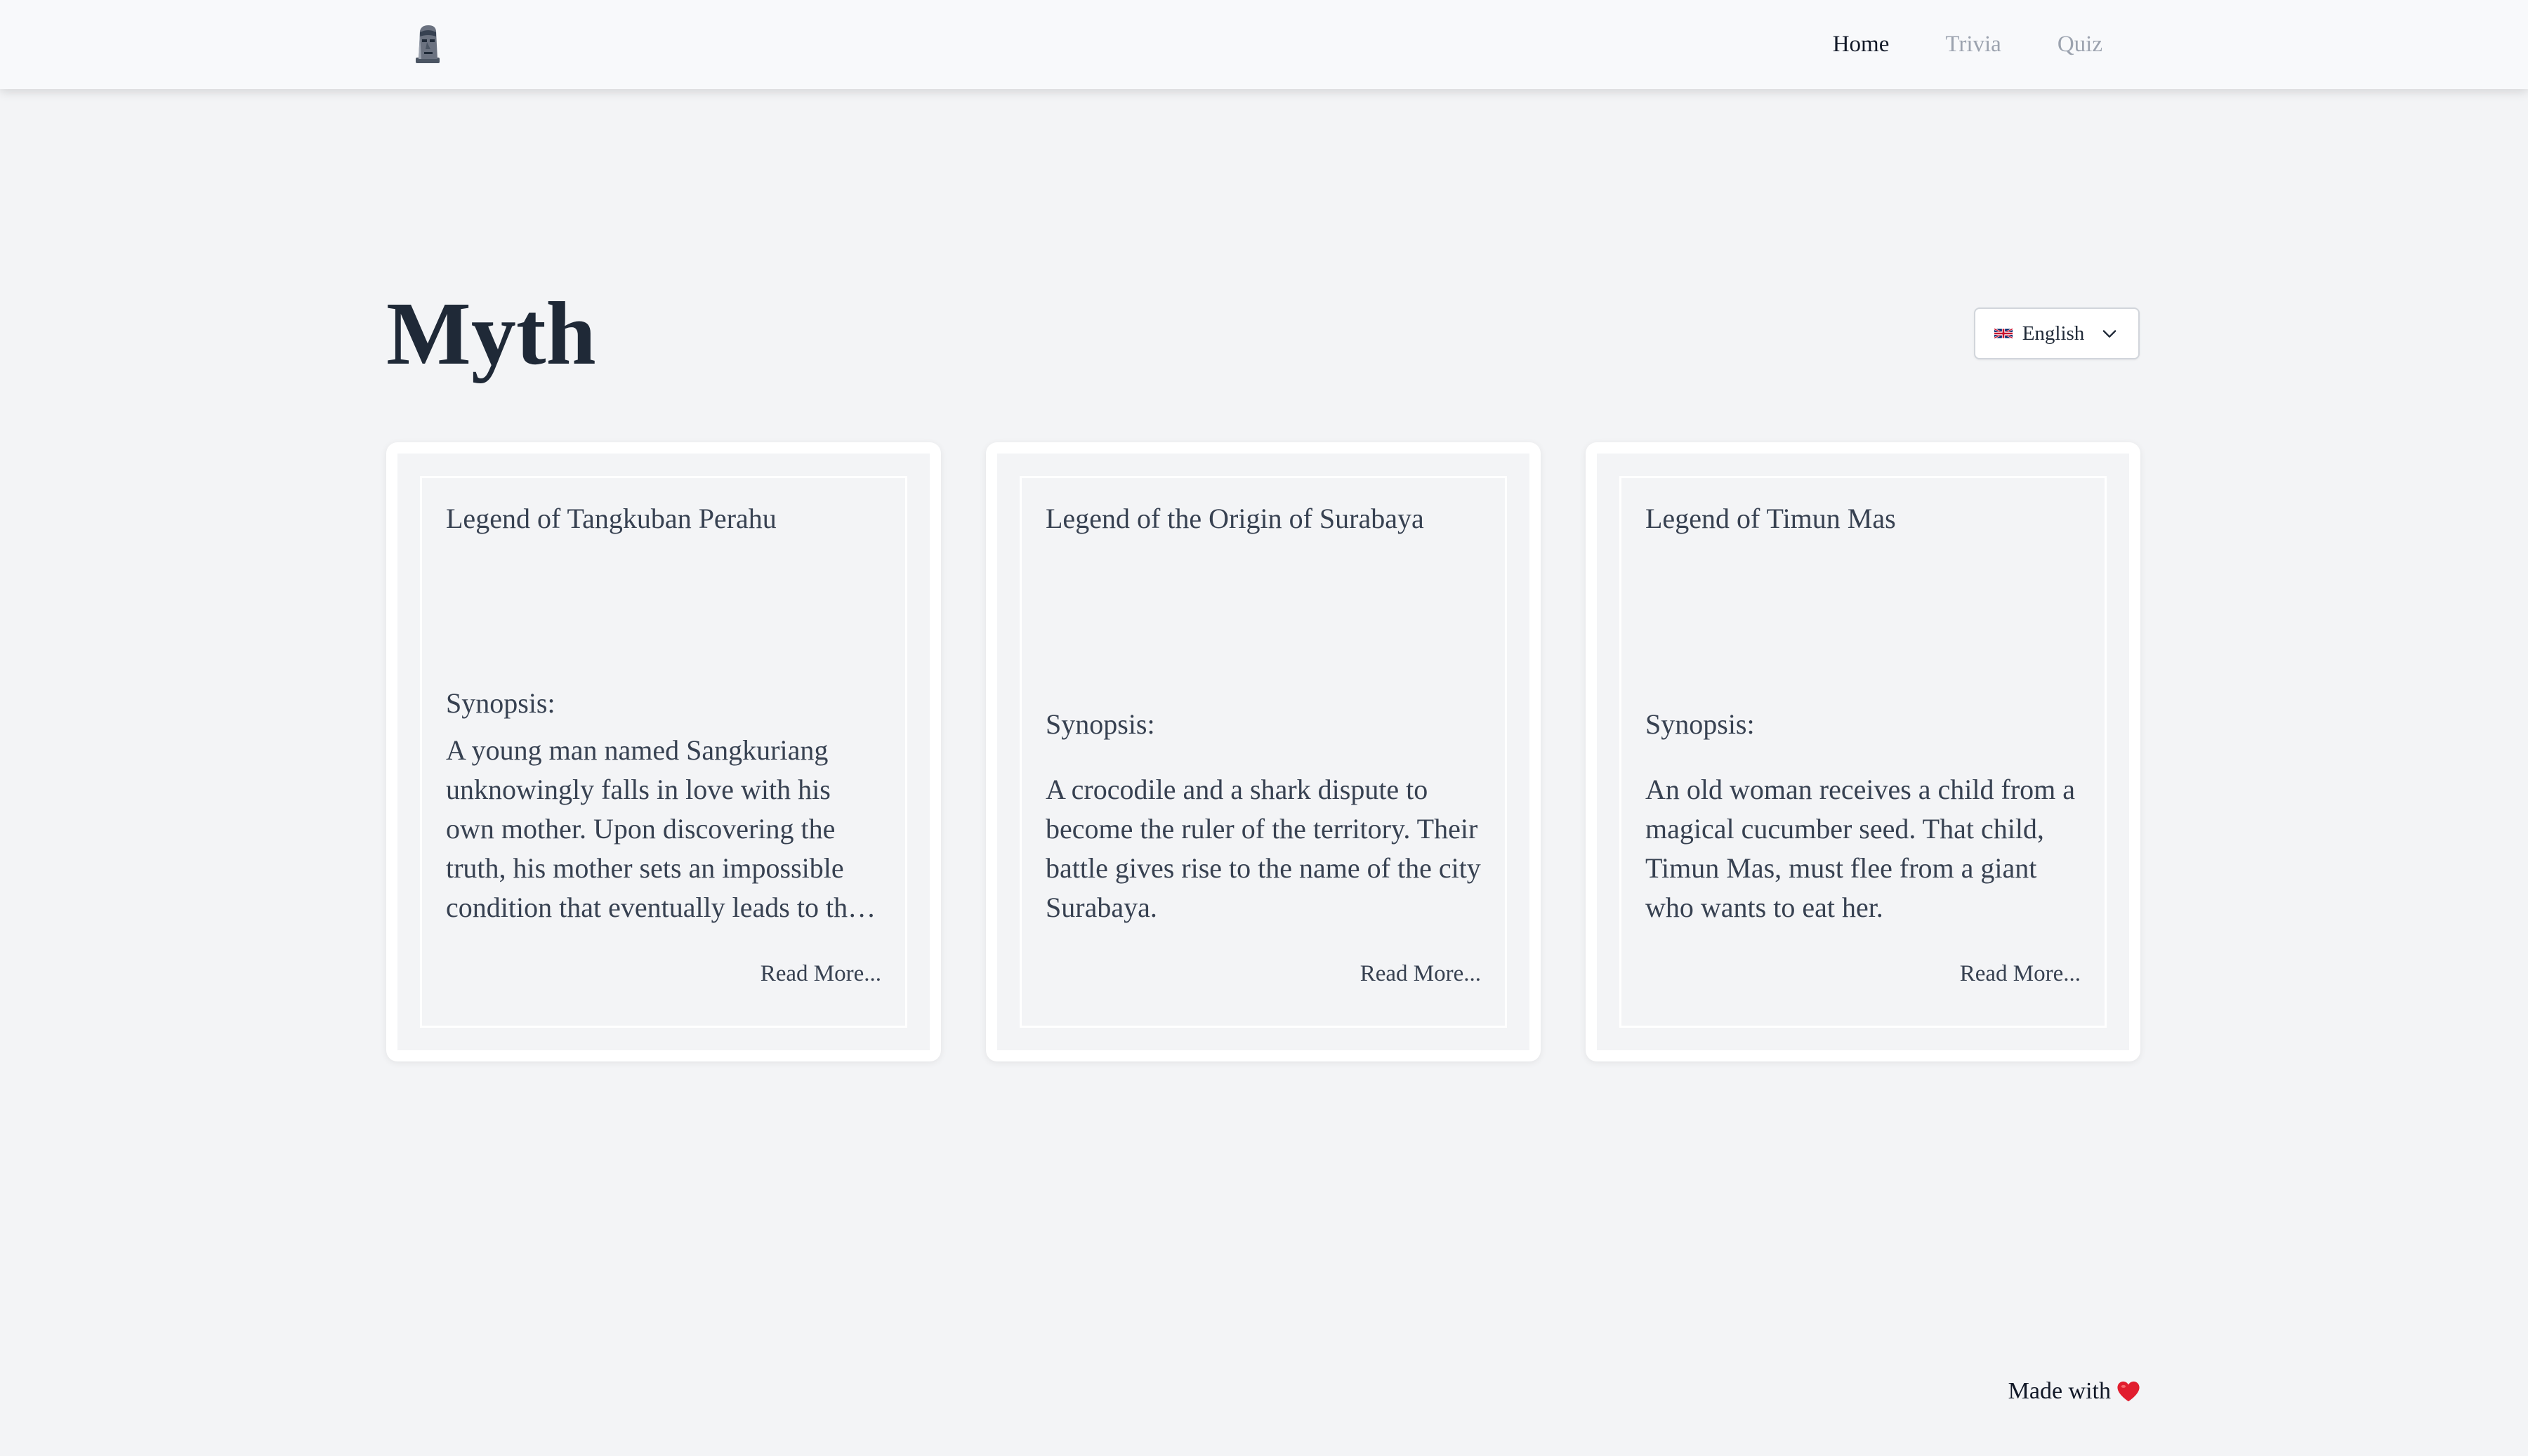 The image size is (2528, 1456). I want to click on language-select-value: English, so click(2053, 333).